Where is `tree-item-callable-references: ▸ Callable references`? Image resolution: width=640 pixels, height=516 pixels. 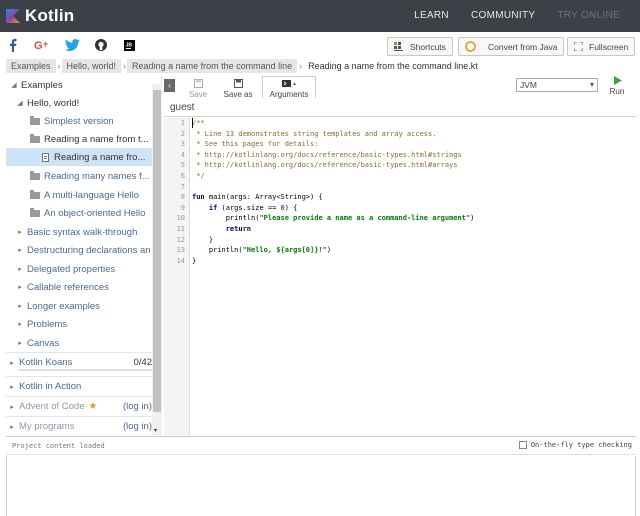 tree-item-callable-references: ▸ Callable references is located at coordinates (79, 287).